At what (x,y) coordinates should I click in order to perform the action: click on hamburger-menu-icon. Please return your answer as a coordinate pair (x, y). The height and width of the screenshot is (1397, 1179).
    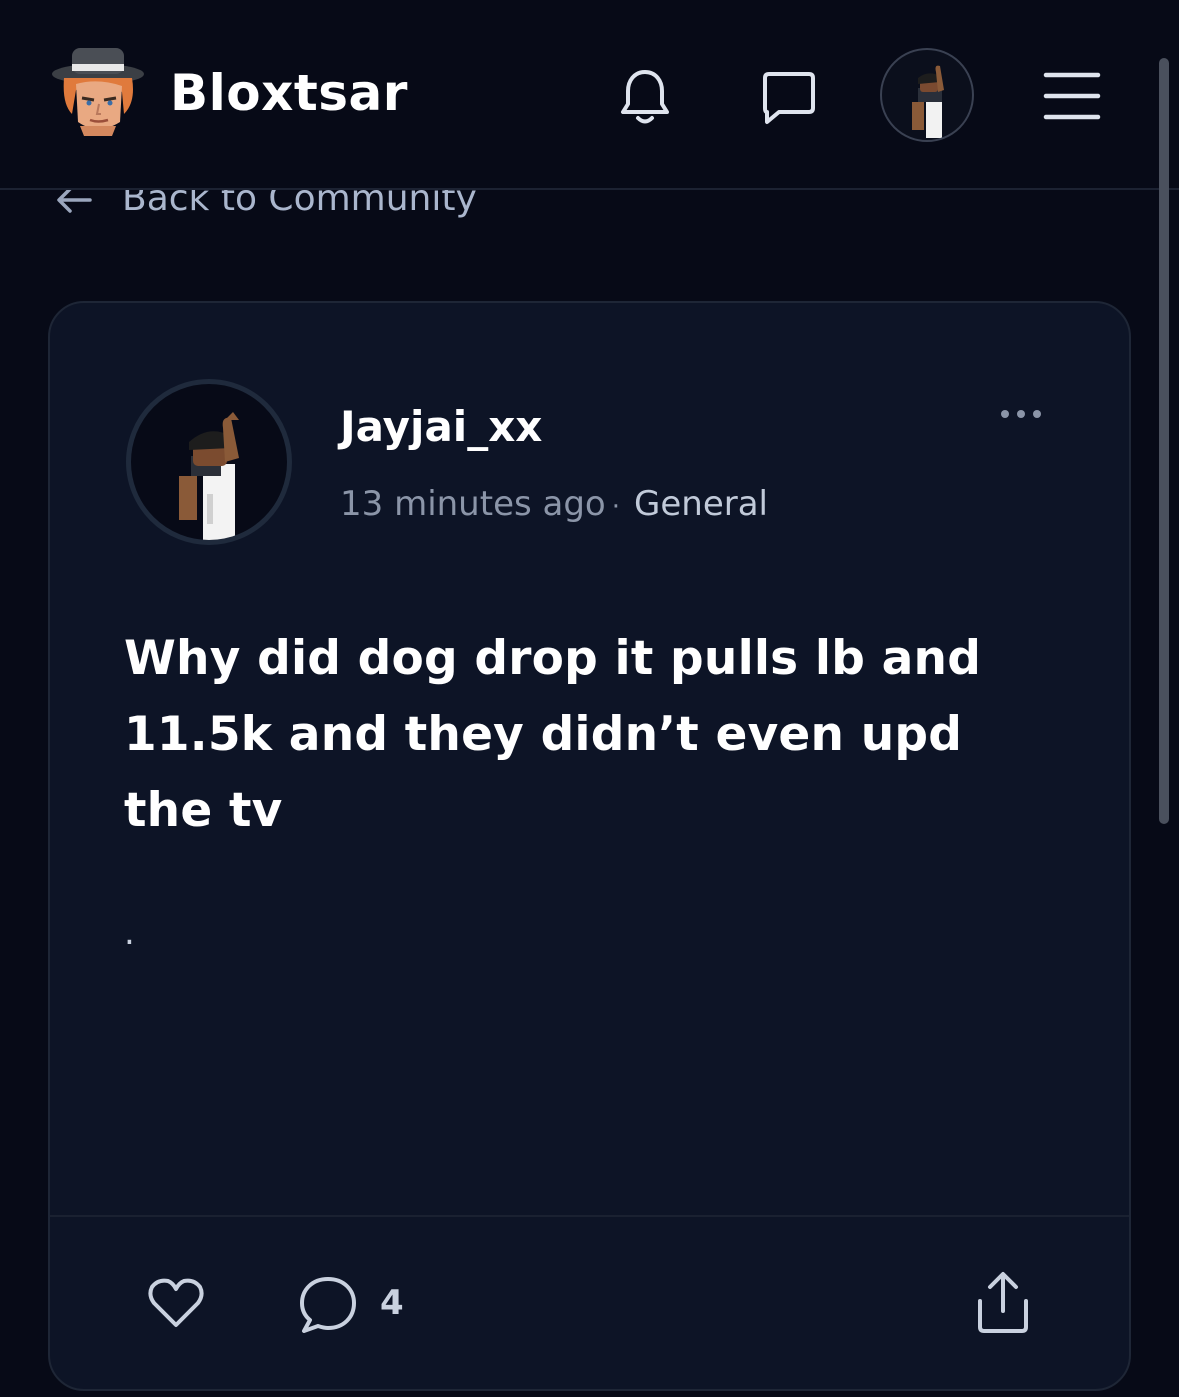
    Looking at the image, I should click on (1072, 96).